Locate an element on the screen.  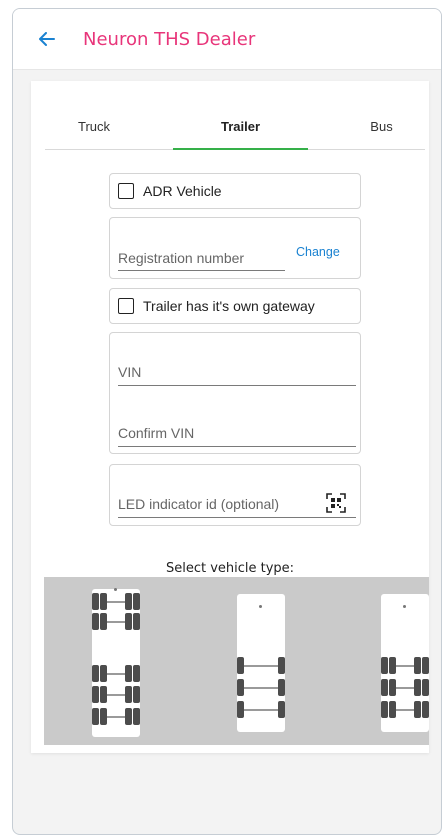
vin-group: VIN Confirm VIN is located at coordinates (235, 393).